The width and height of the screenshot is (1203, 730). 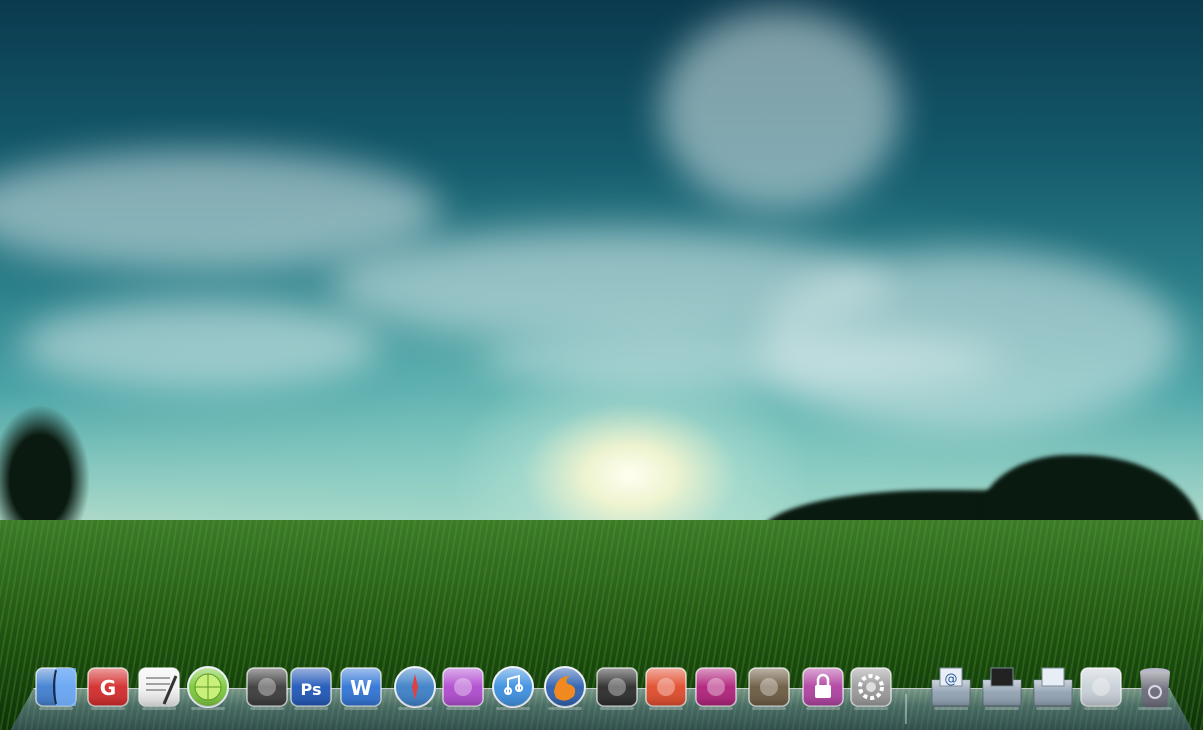 I want to click on dock-item-textedit, so click(x=159, y=687).